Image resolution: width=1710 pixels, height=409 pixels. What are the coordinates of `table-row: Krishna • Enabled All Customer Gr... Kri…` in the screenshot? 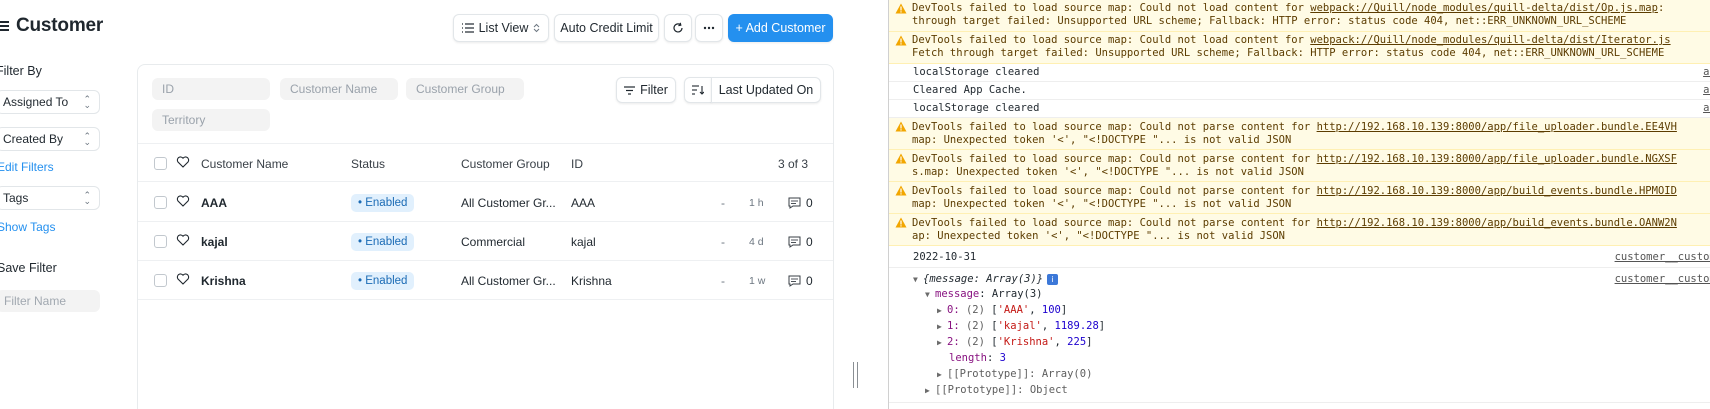 It's located at (485, 280).